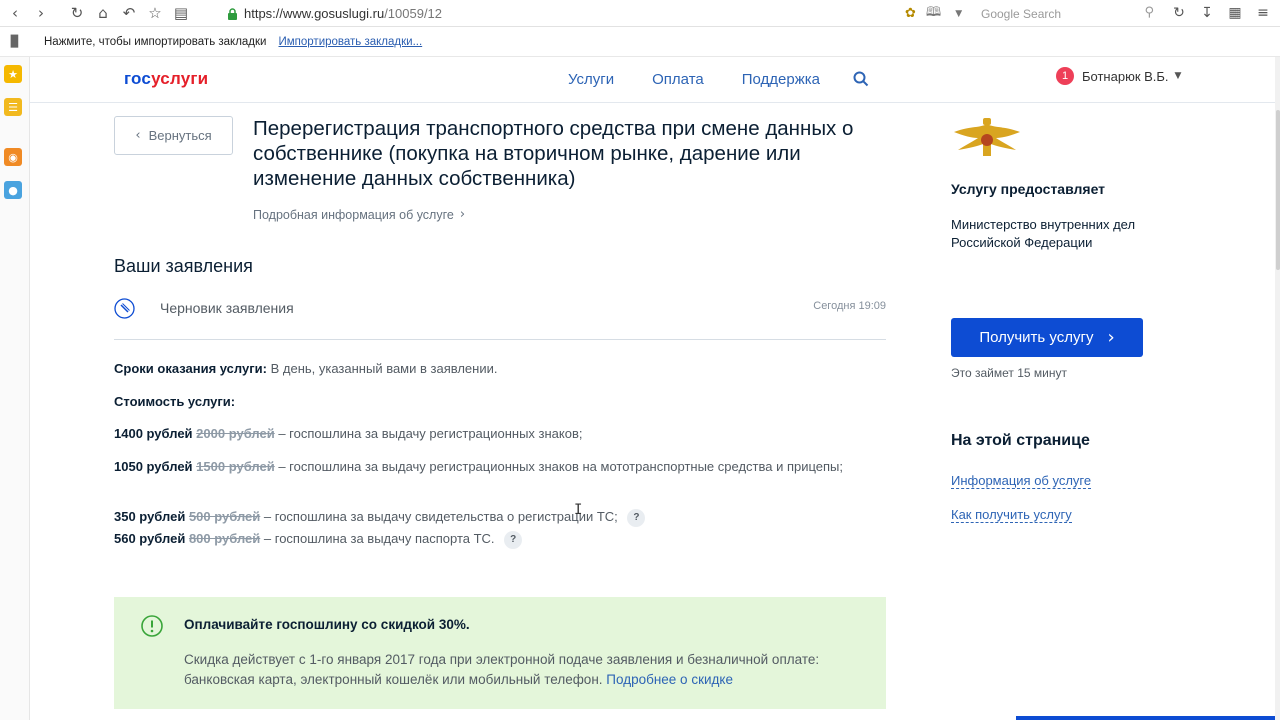 This screenshot has height=720, width=1280. I want to click on fee-old-price: 2000 рублей, so click(235, 433).